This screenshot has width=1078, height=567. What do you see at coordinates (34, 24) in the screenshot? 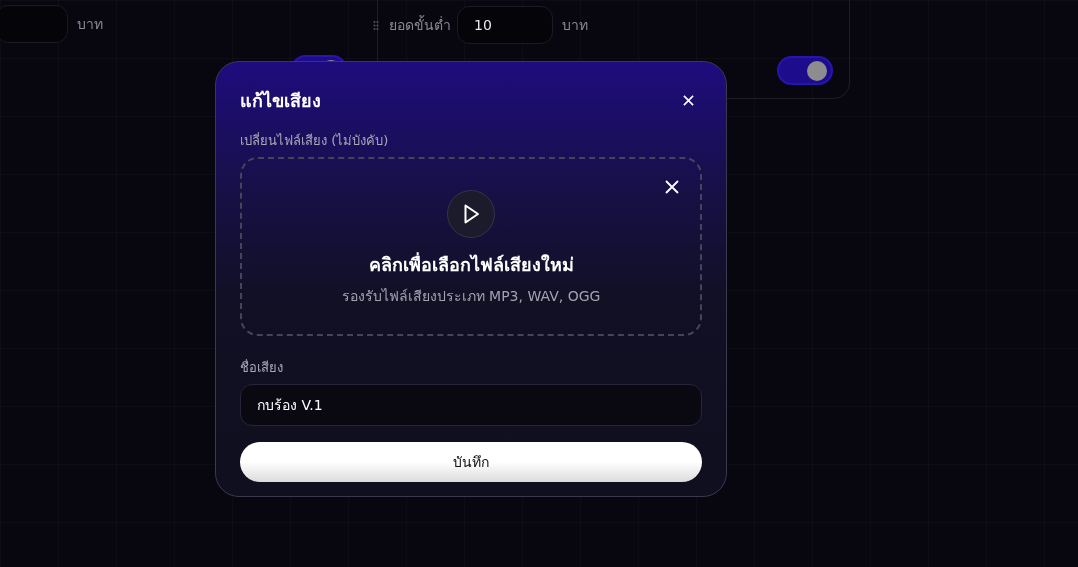
I see `amount-field` at bounding box center [34, 24].